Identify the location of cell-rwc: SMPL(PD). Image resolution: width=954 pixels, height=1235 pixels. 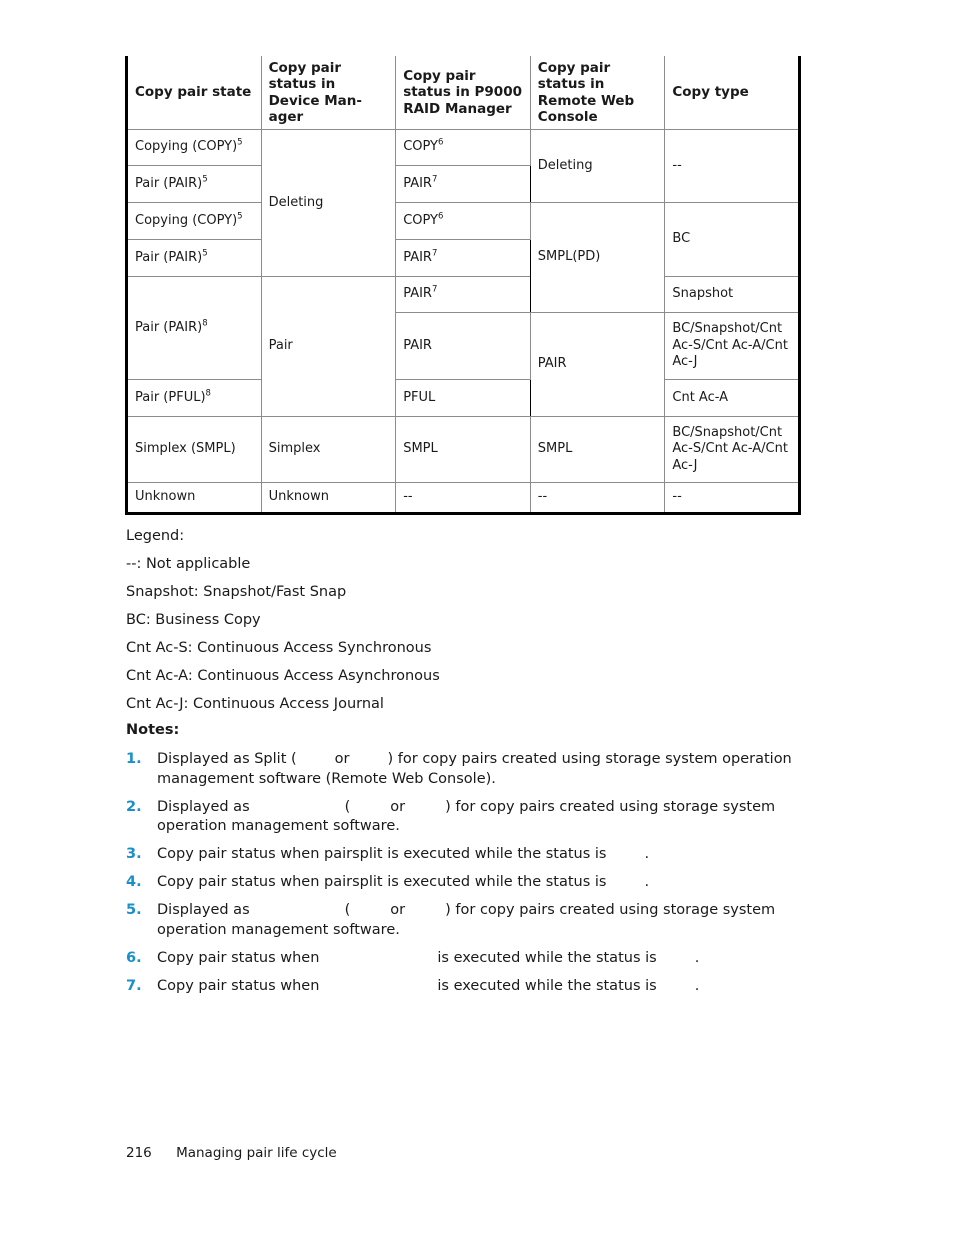
(597, 257).